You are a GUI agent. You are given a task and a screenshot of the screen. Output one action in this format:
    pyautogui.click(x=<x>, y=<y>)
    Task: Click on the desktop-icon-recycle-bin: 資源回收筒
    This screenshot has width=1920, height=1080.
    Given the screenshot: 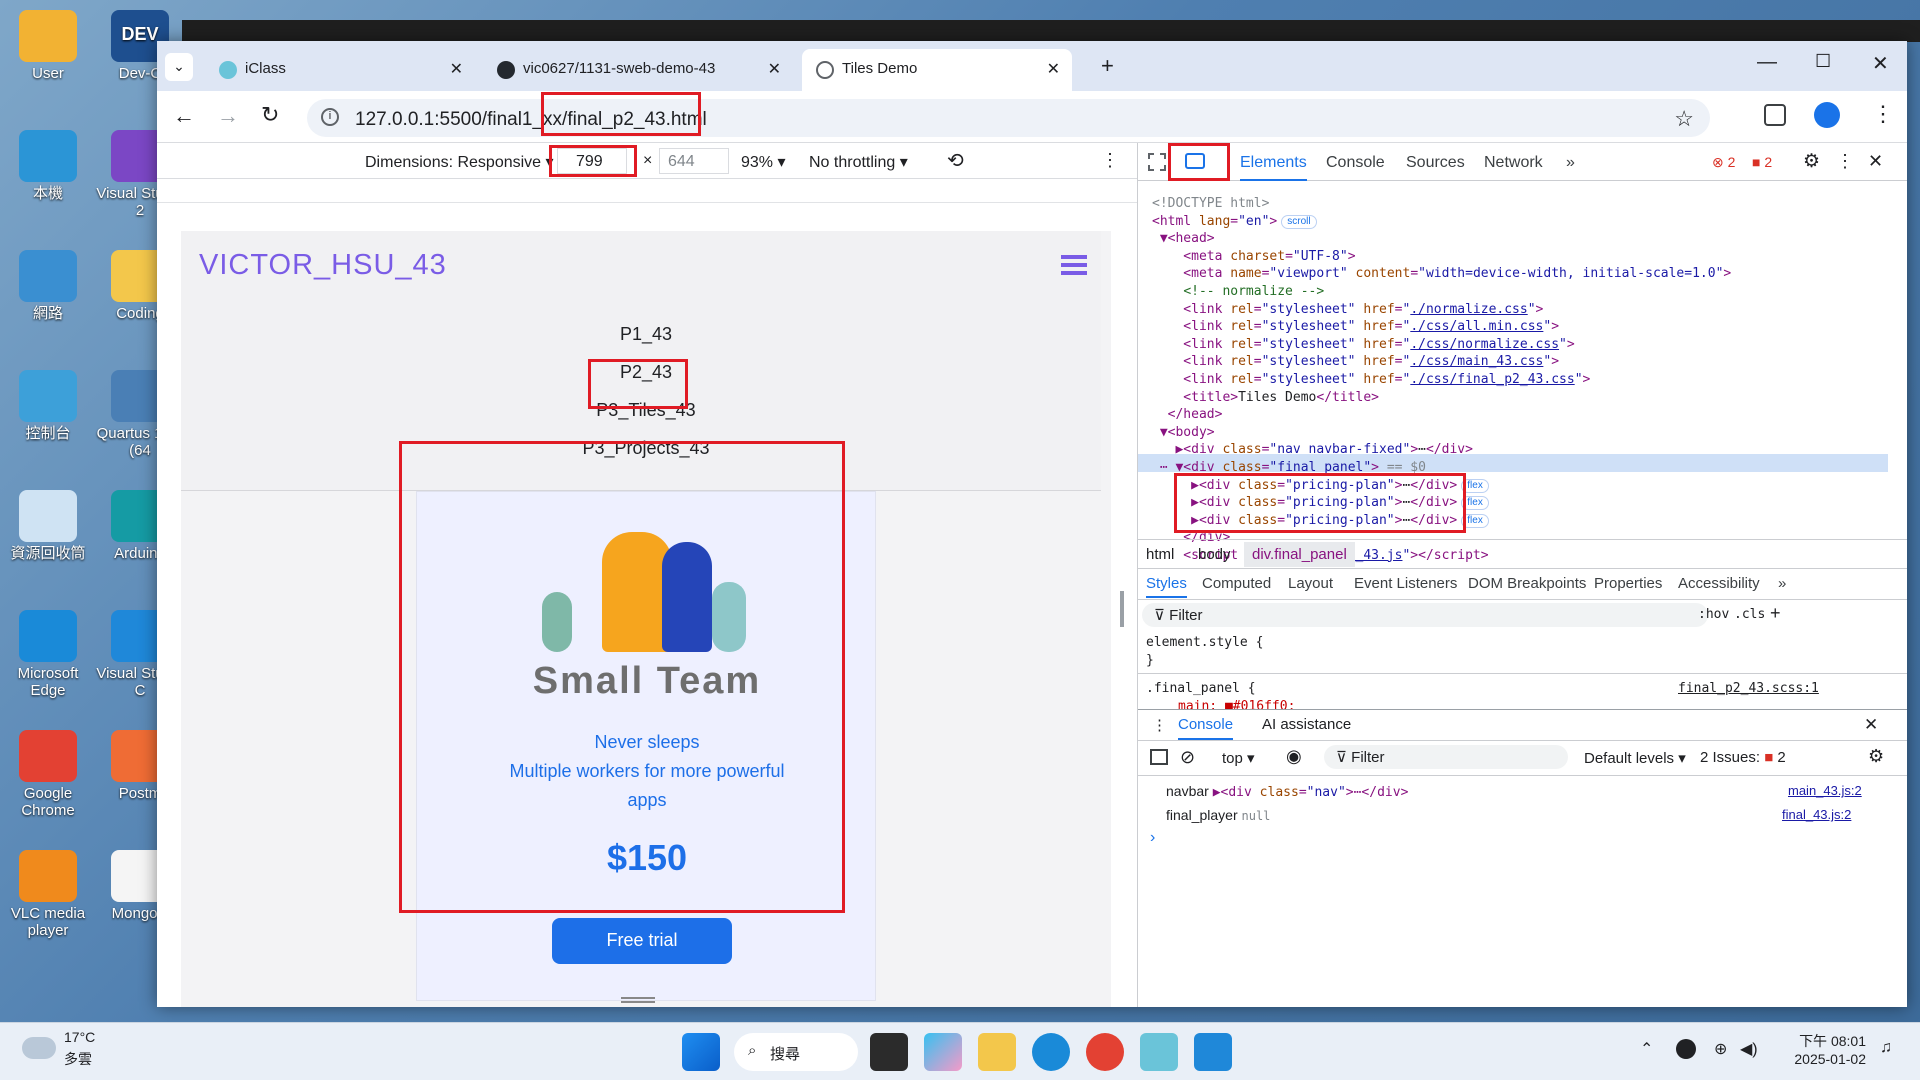 What is the action you would take?
    pyautogui.click(x=48, y=526)
    